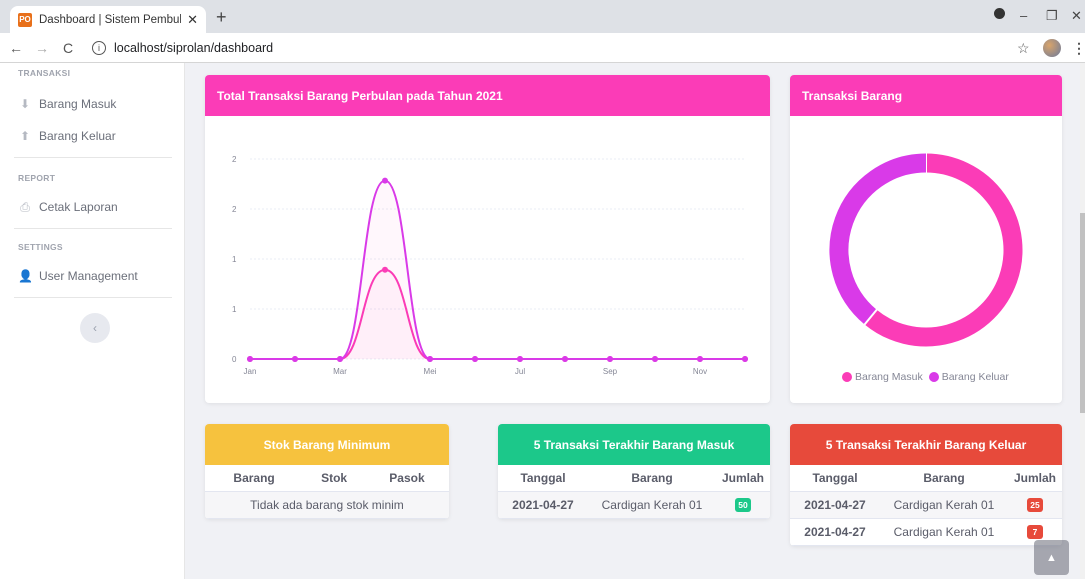 This screenshot has height=579, width=1085. What do you see at coordinates (1078, 48) in the screenshot?
I see `menu-kebab-icon: ⋮` at bounding box center [1078, 48].